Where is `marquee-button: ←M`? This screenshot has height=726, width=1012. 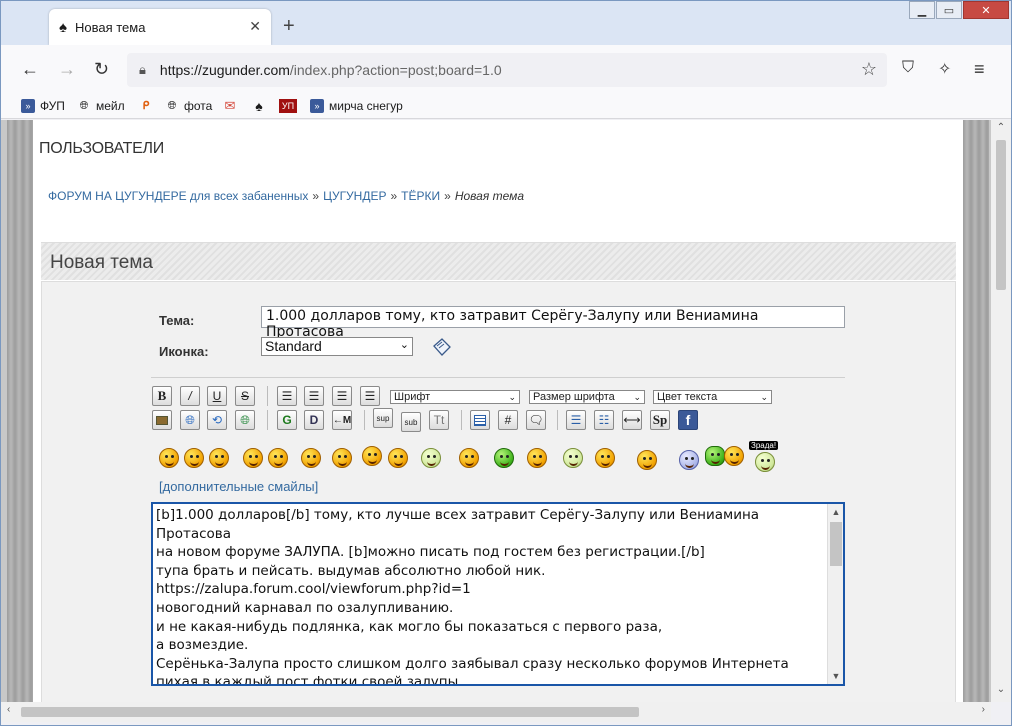
marquee-button: ←M is located at coordinates (342, 420).